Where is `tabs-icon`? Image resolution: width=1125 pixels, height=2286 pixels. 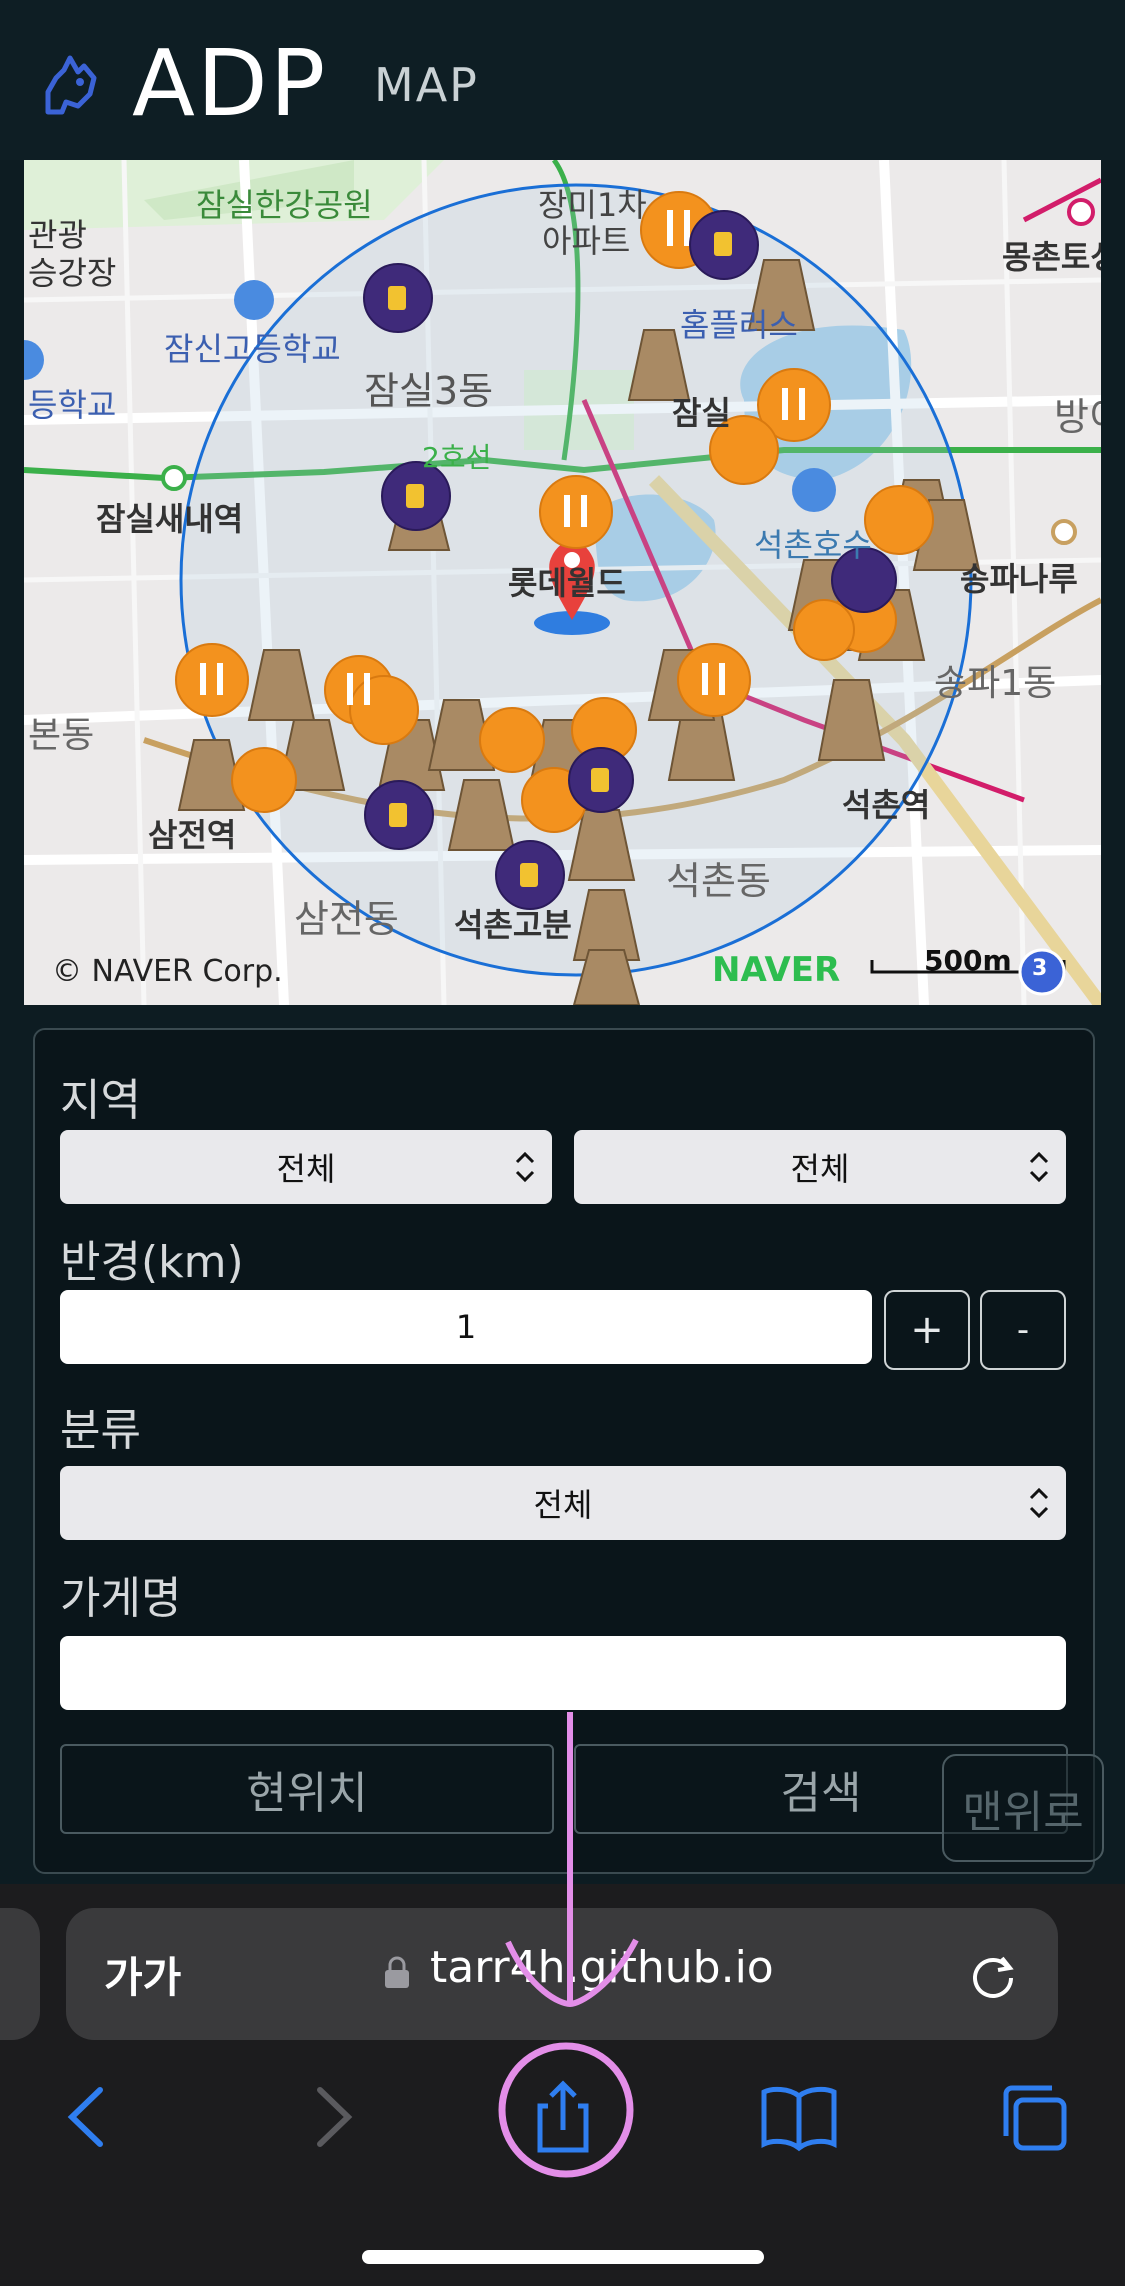
tabs-icon is located at coordinates (1035, 2117).